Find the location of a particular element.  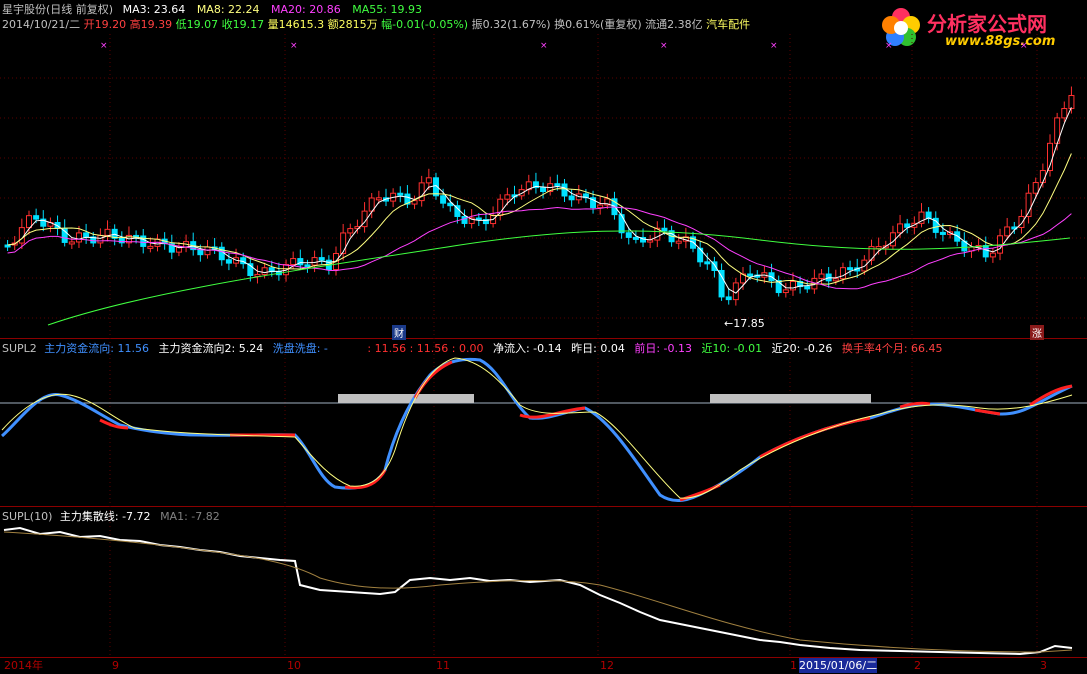

vals-label: : 11.56 : 11.56 : 0.00 is located at coordinates (425, 348).